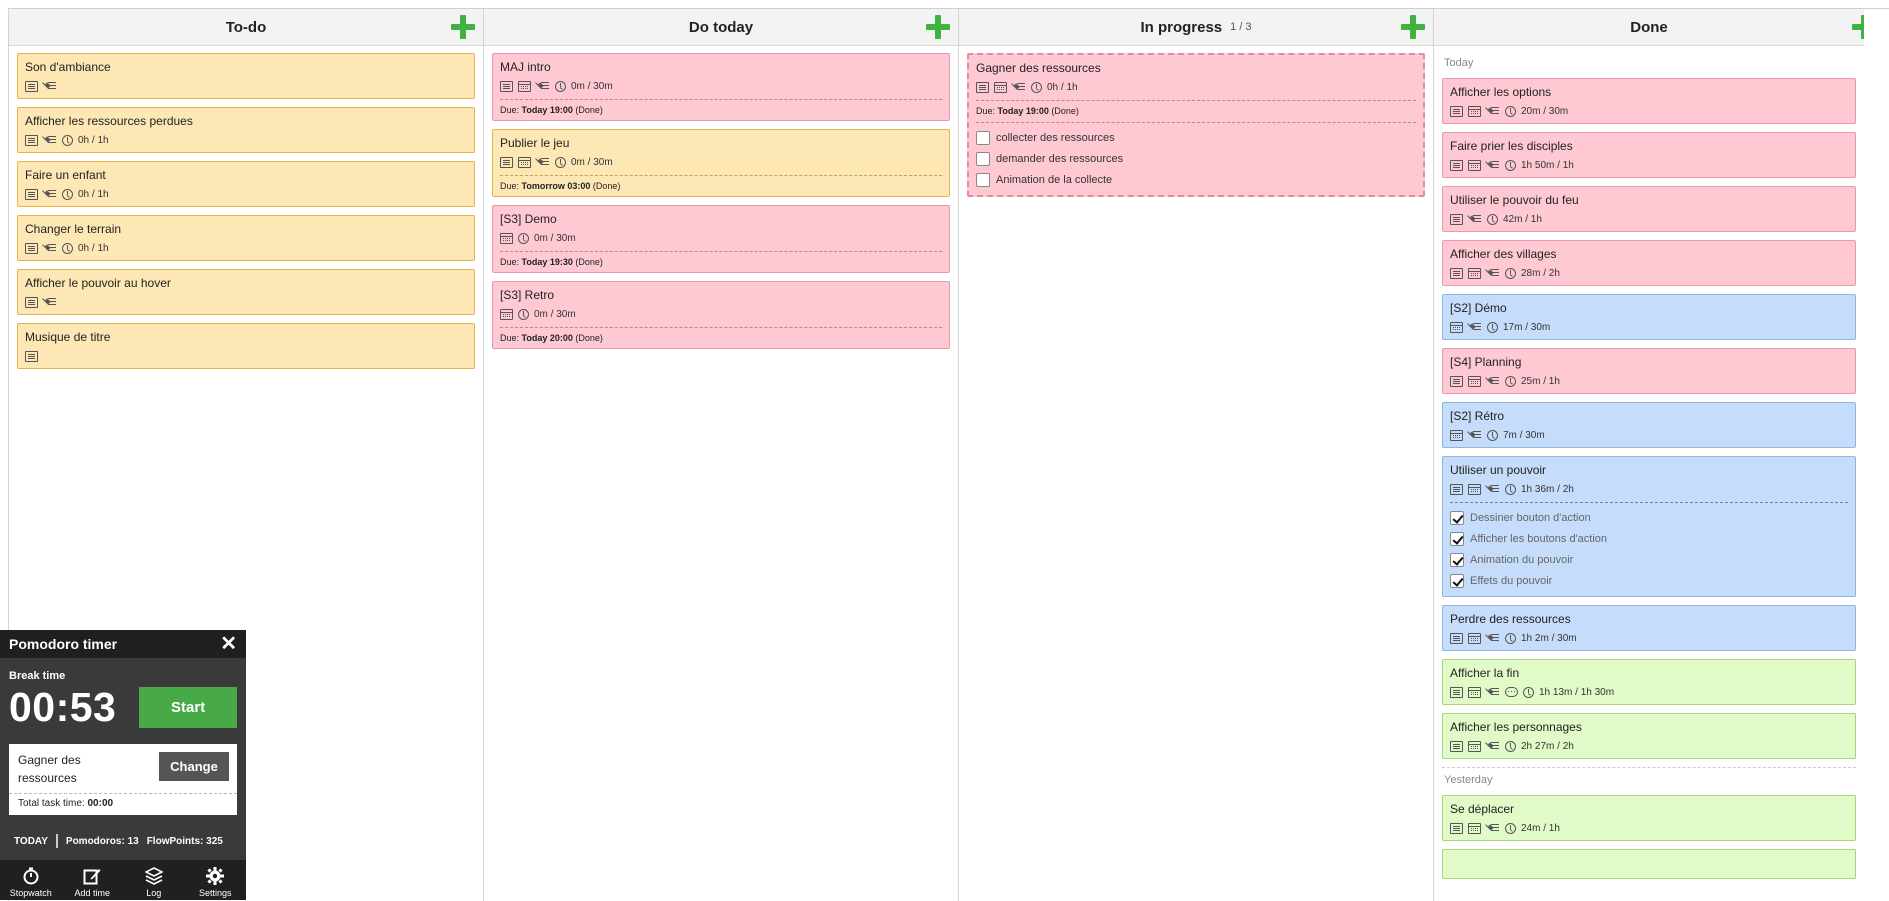 The image size is (1889, 901). Describe the element at coordinates (246, 76) in the screenshot. I see `task-card: Son d'ambiance` at that location.